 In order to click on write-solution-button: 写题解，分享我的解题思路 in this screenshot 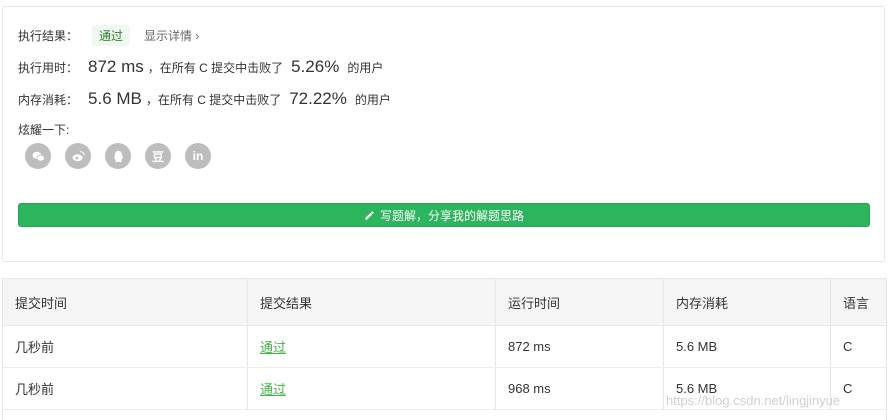, I will do `click(444, 215)`.